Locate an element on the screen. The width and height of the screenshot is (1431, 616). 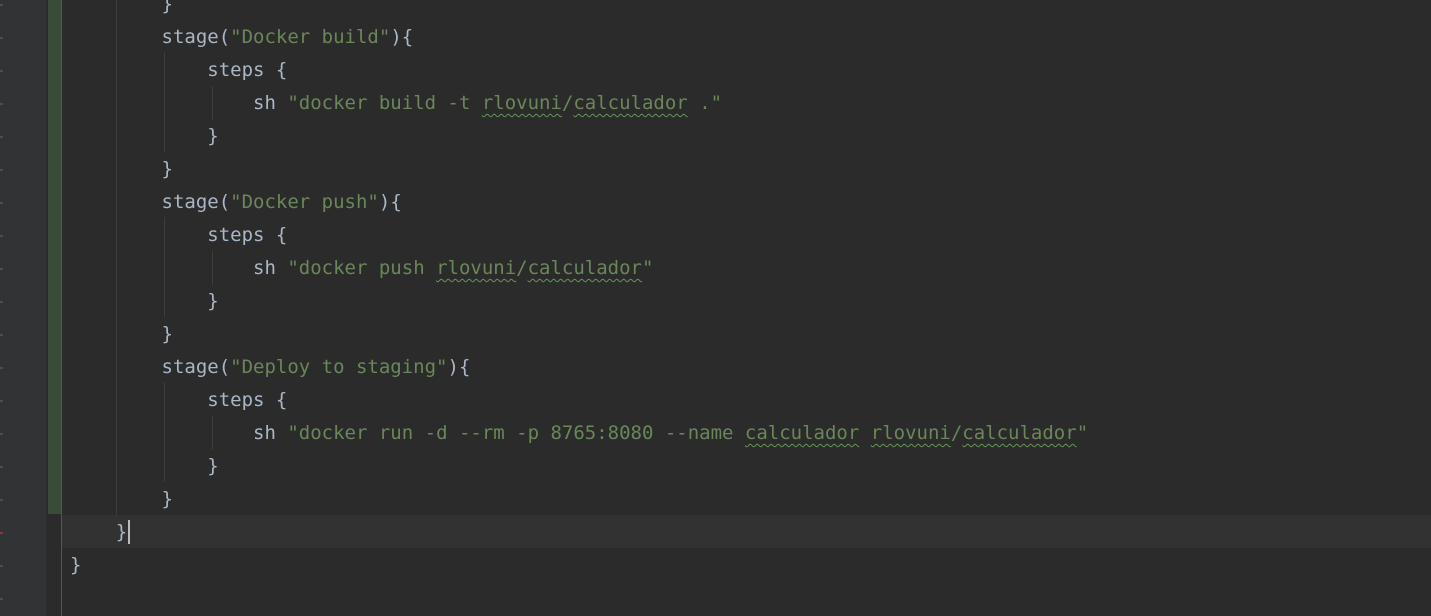
code-line: stage("Deploy to staging"){ is located at coordinates (270, 367).